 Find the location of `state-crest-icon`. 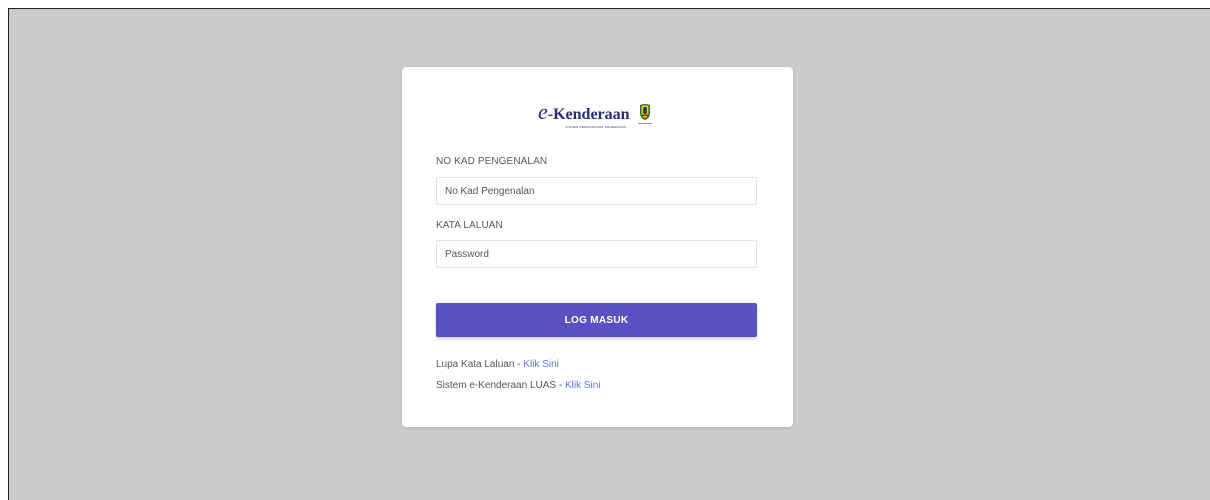

state-crest-icon is located at coordinates (644, 114).